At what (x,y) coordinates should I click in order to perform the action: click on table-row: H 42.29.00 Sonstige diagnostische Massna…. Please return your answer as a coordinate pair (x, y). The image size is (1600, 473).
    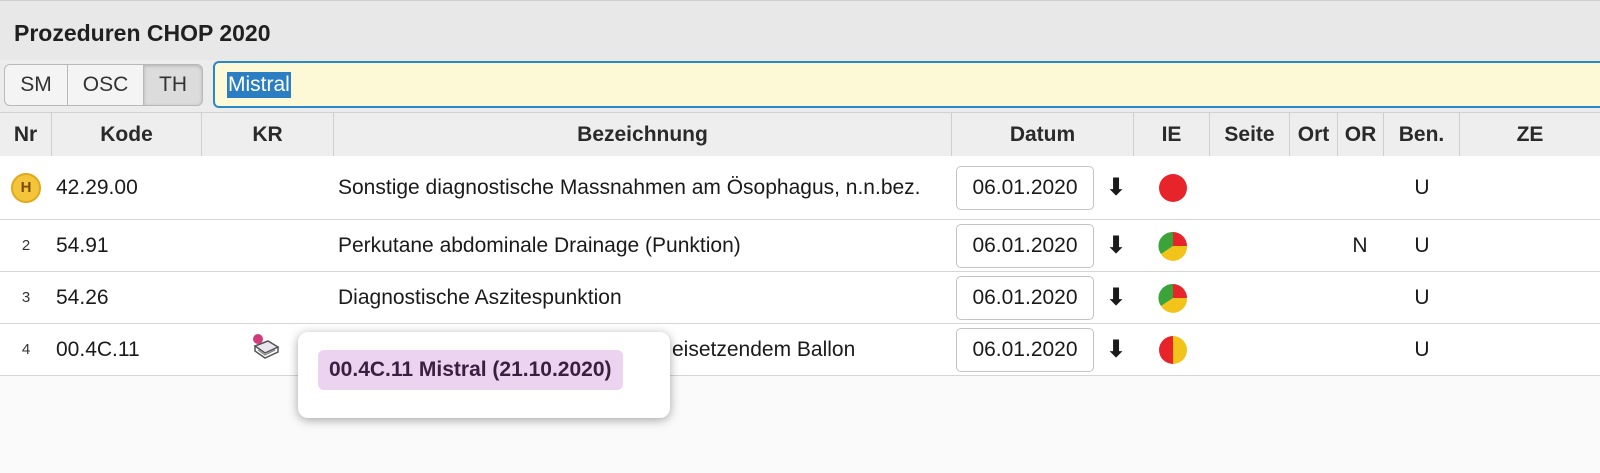
    Looking at the image, I should click on (800, 188).